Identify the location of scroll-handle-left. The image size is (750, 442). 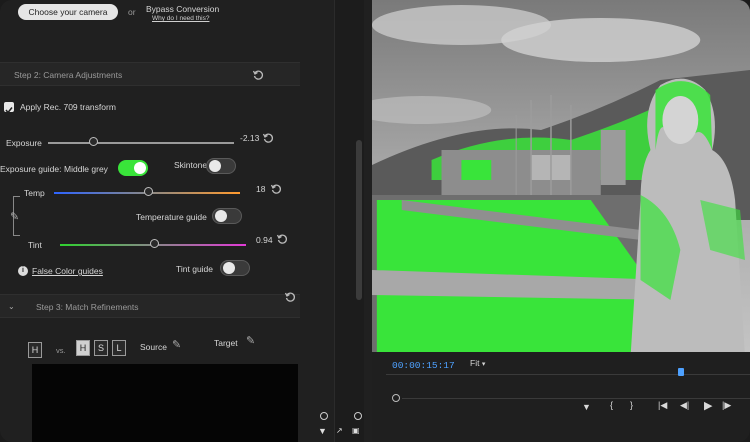
(324, 416).